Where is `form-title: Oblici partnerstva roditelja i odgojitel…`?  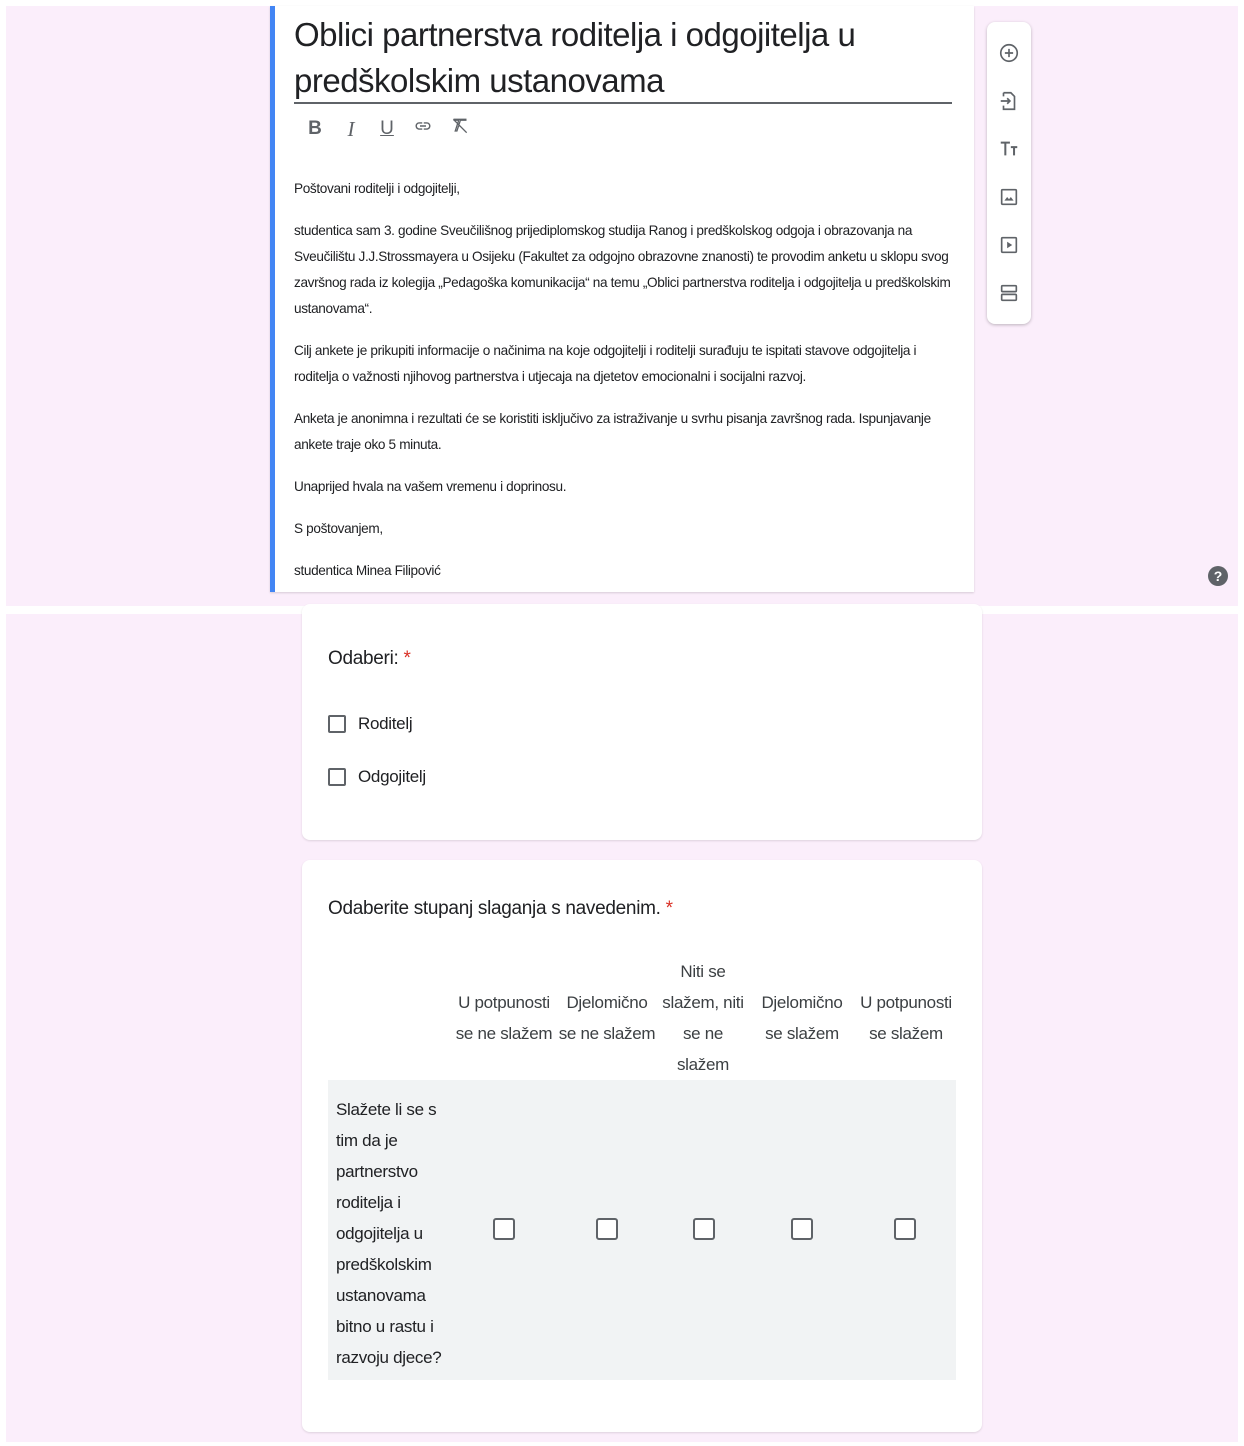
form-title: Oblici partnerstva roditelja i odgojitel… is located at coordinates (623, 58).